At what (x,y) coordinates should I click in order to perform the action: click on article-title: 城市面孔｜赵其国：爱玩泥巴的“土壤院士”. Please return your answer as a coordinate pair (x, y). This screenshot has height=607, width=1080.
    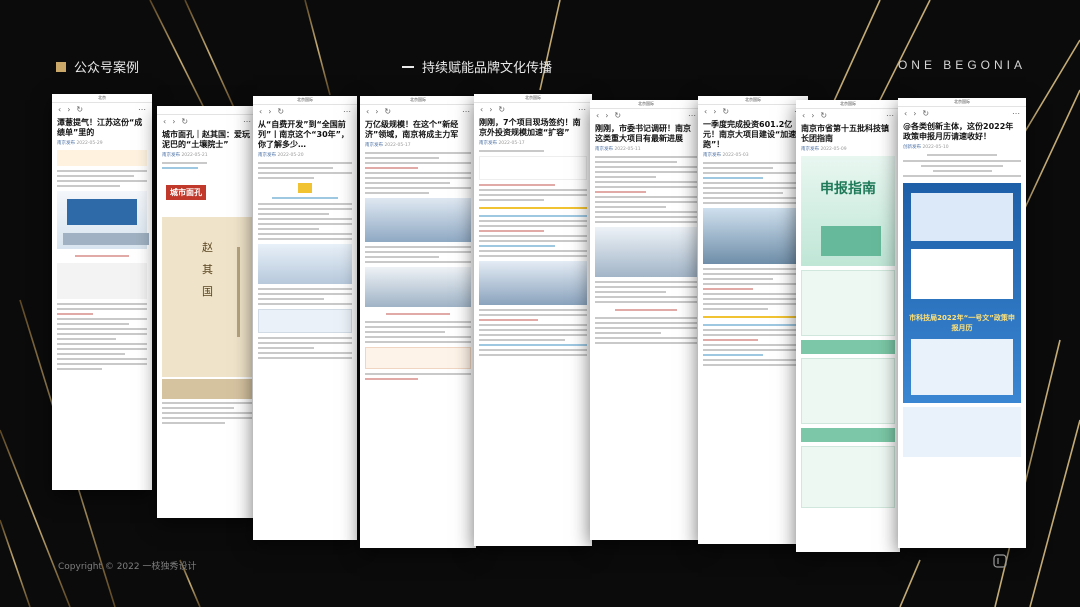
    Looking at the image, I should click on (206, 139).